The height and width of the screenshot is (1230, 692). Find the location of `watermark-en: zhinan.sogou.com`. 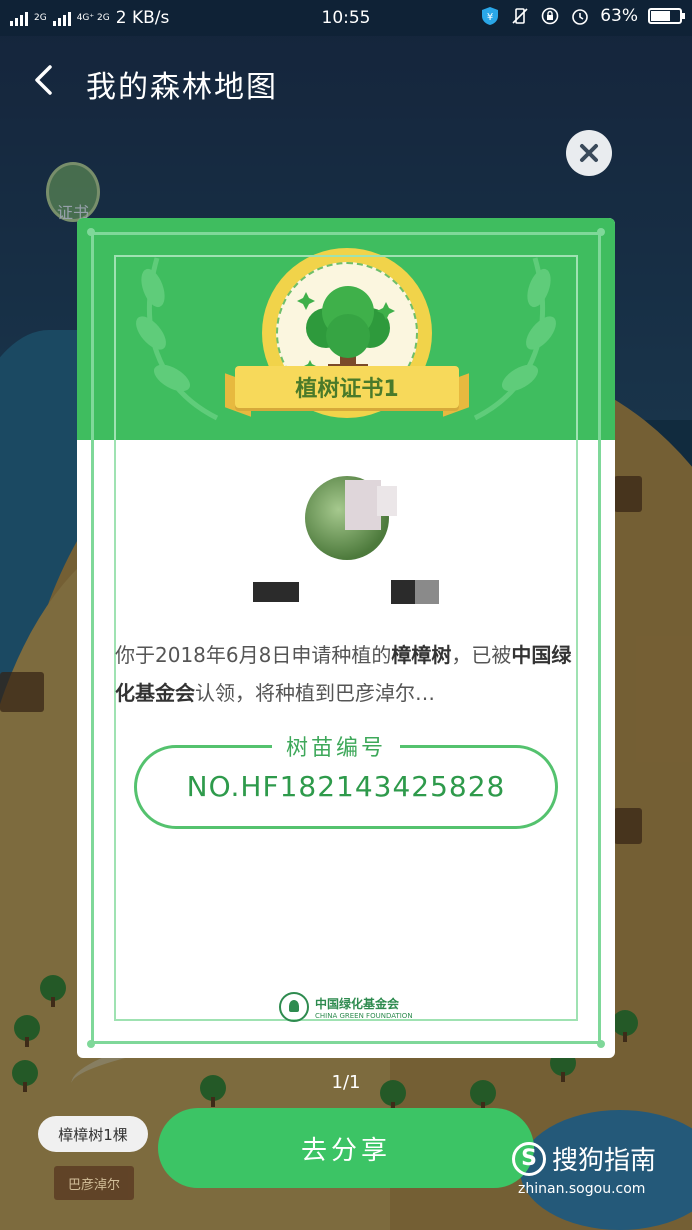

watermark-en: zhinan.sogou.com is located at coordinates (582, 1189).